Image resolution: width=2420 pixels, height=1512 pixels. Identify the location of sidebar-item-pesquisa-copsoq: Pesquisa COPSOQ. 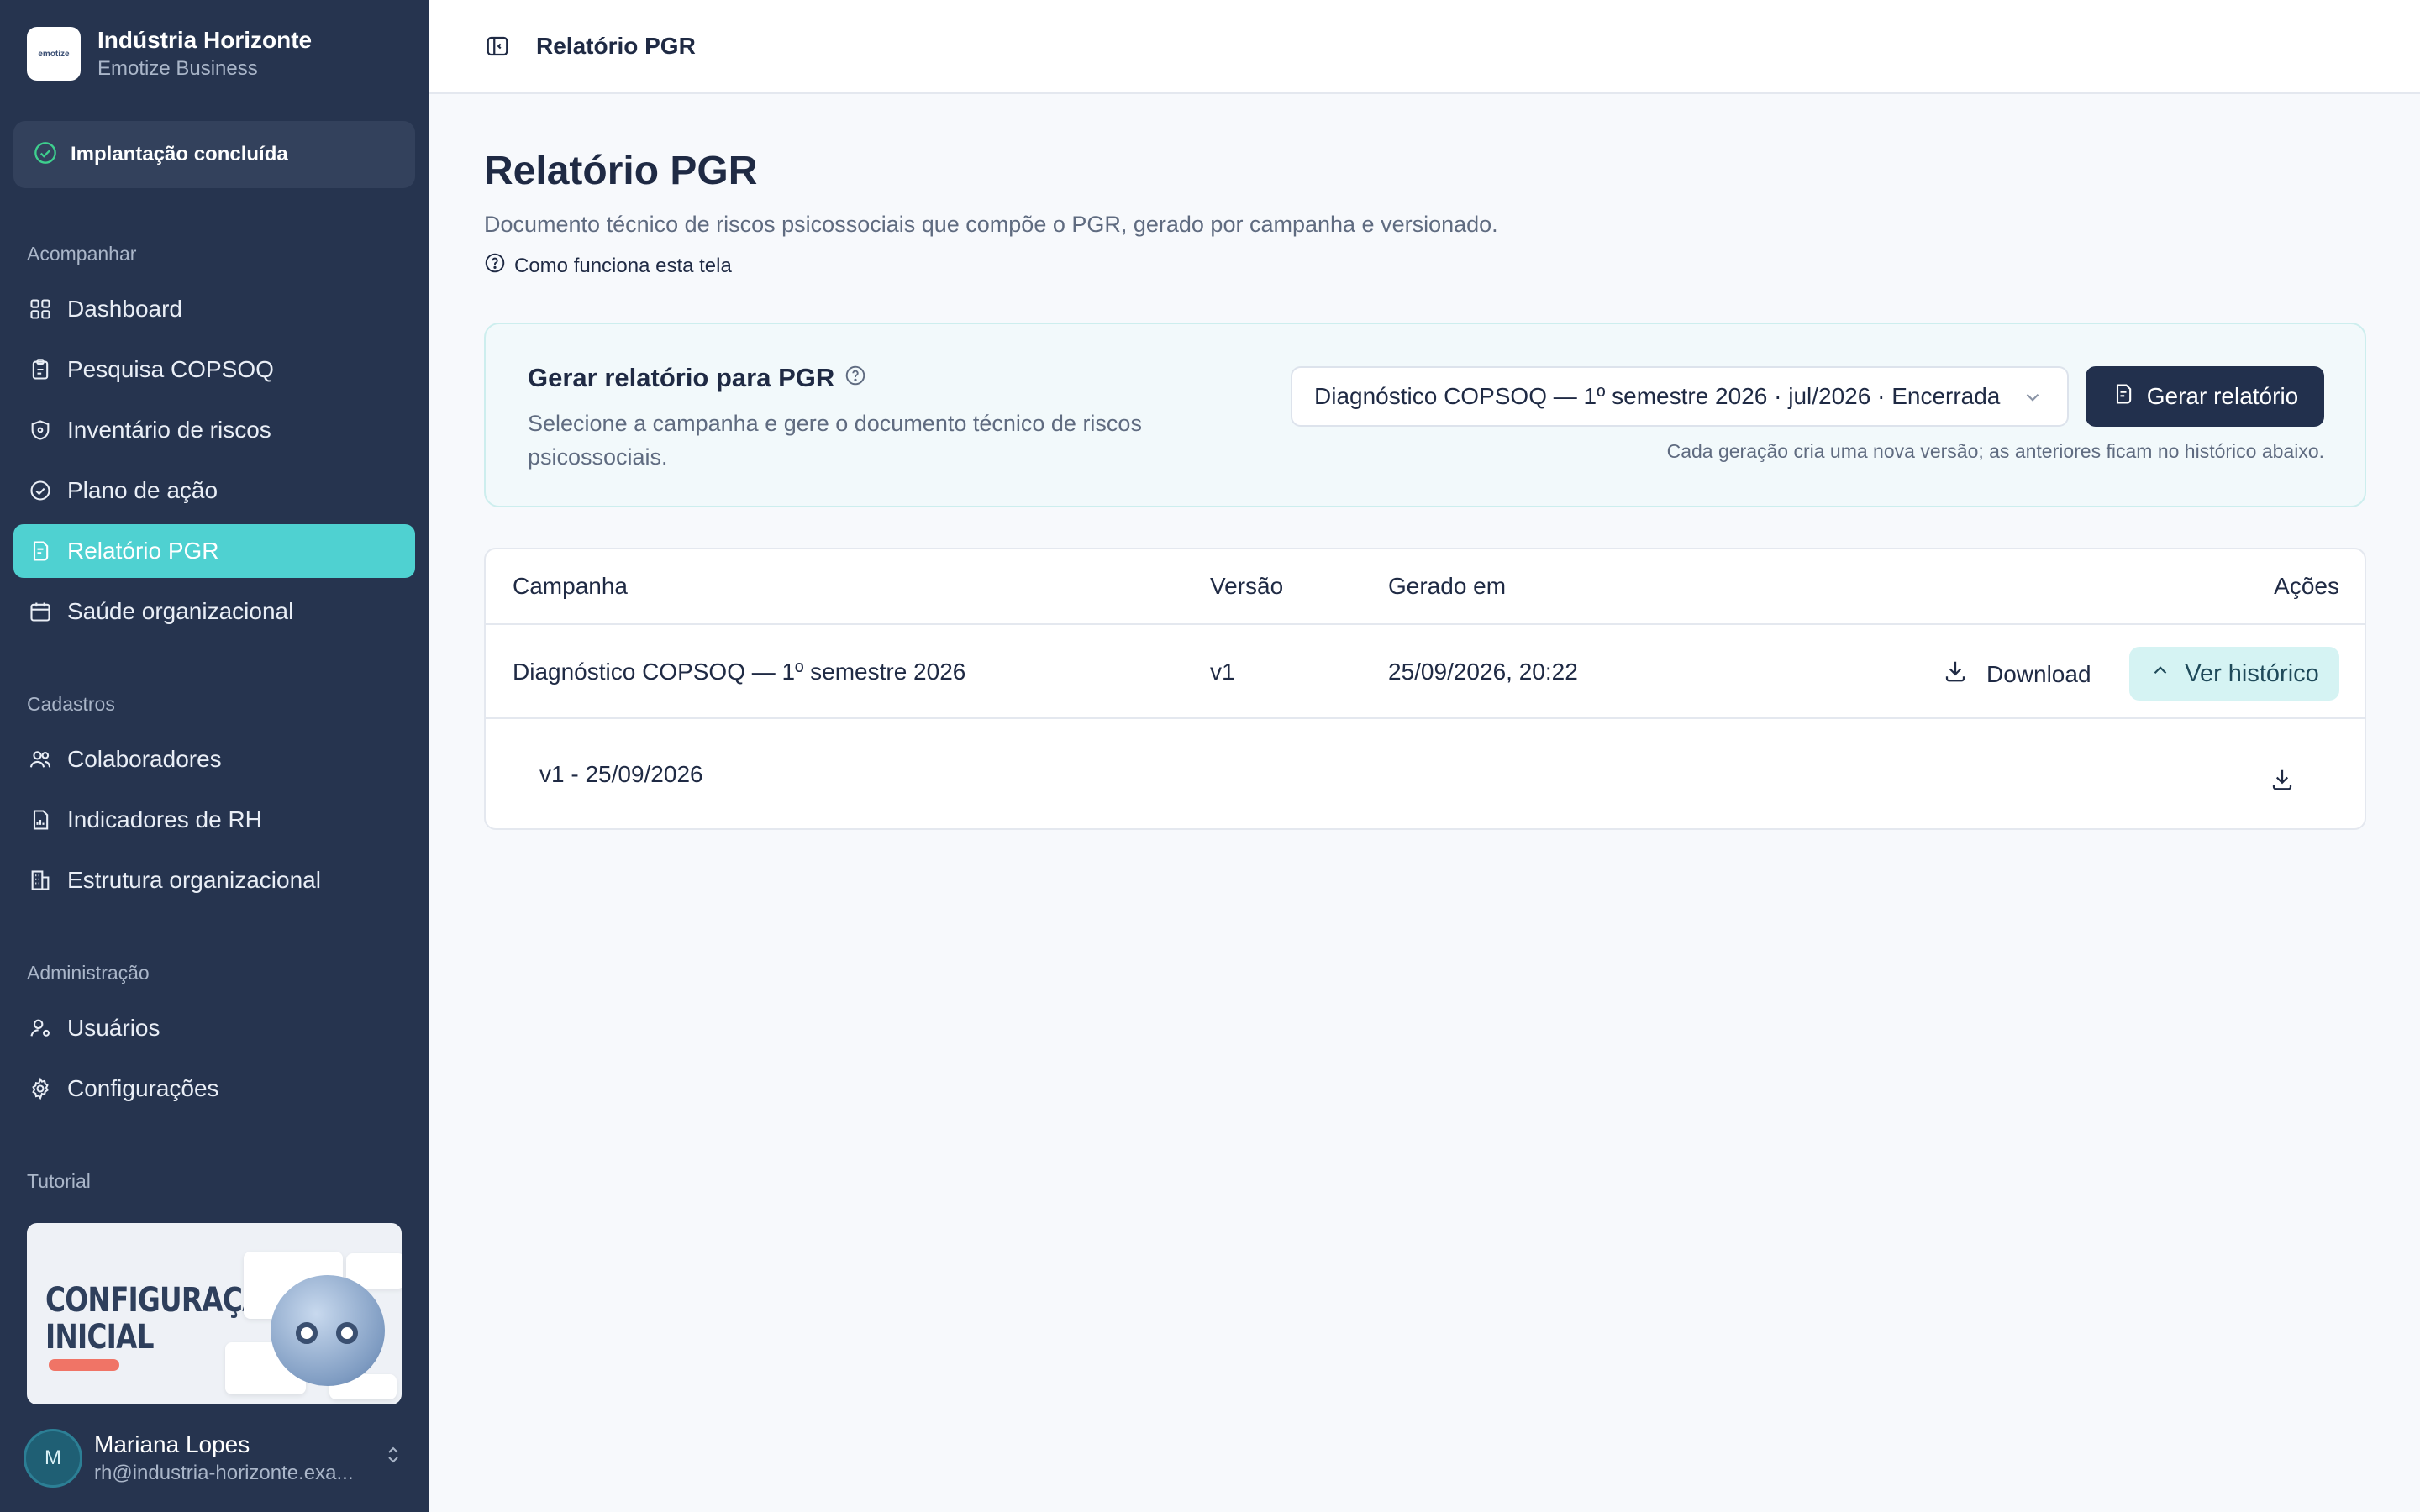
(214, 369).